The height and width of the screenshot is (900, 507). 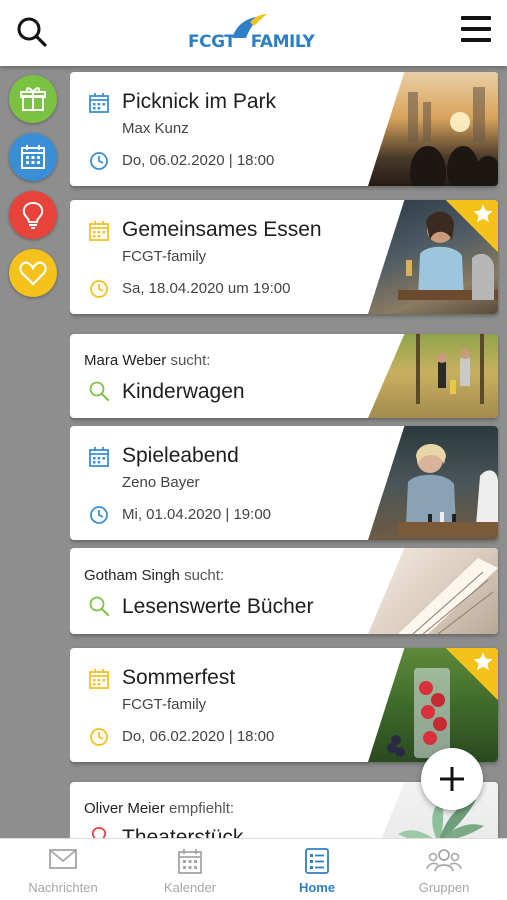 I want to click on request-card: Gotham Singh sucht: Lesenswerte Bücher, so click(x=284, y=591).